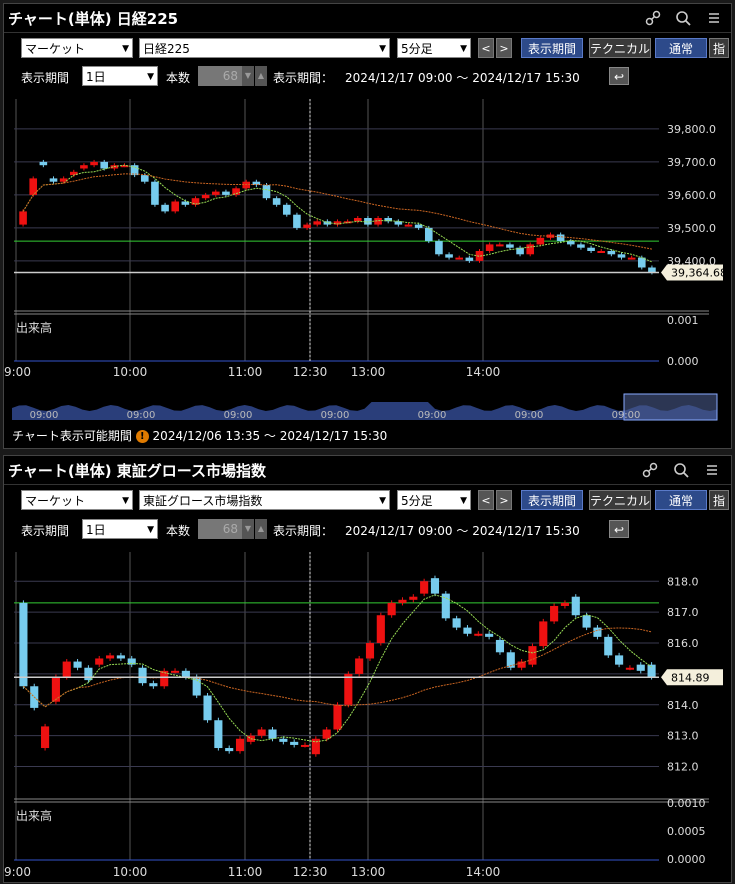  What do you see at coordinates (683, 643) in the screenshot?
I see `y-tick-label: 816.0` at bounding box center [683, 643].